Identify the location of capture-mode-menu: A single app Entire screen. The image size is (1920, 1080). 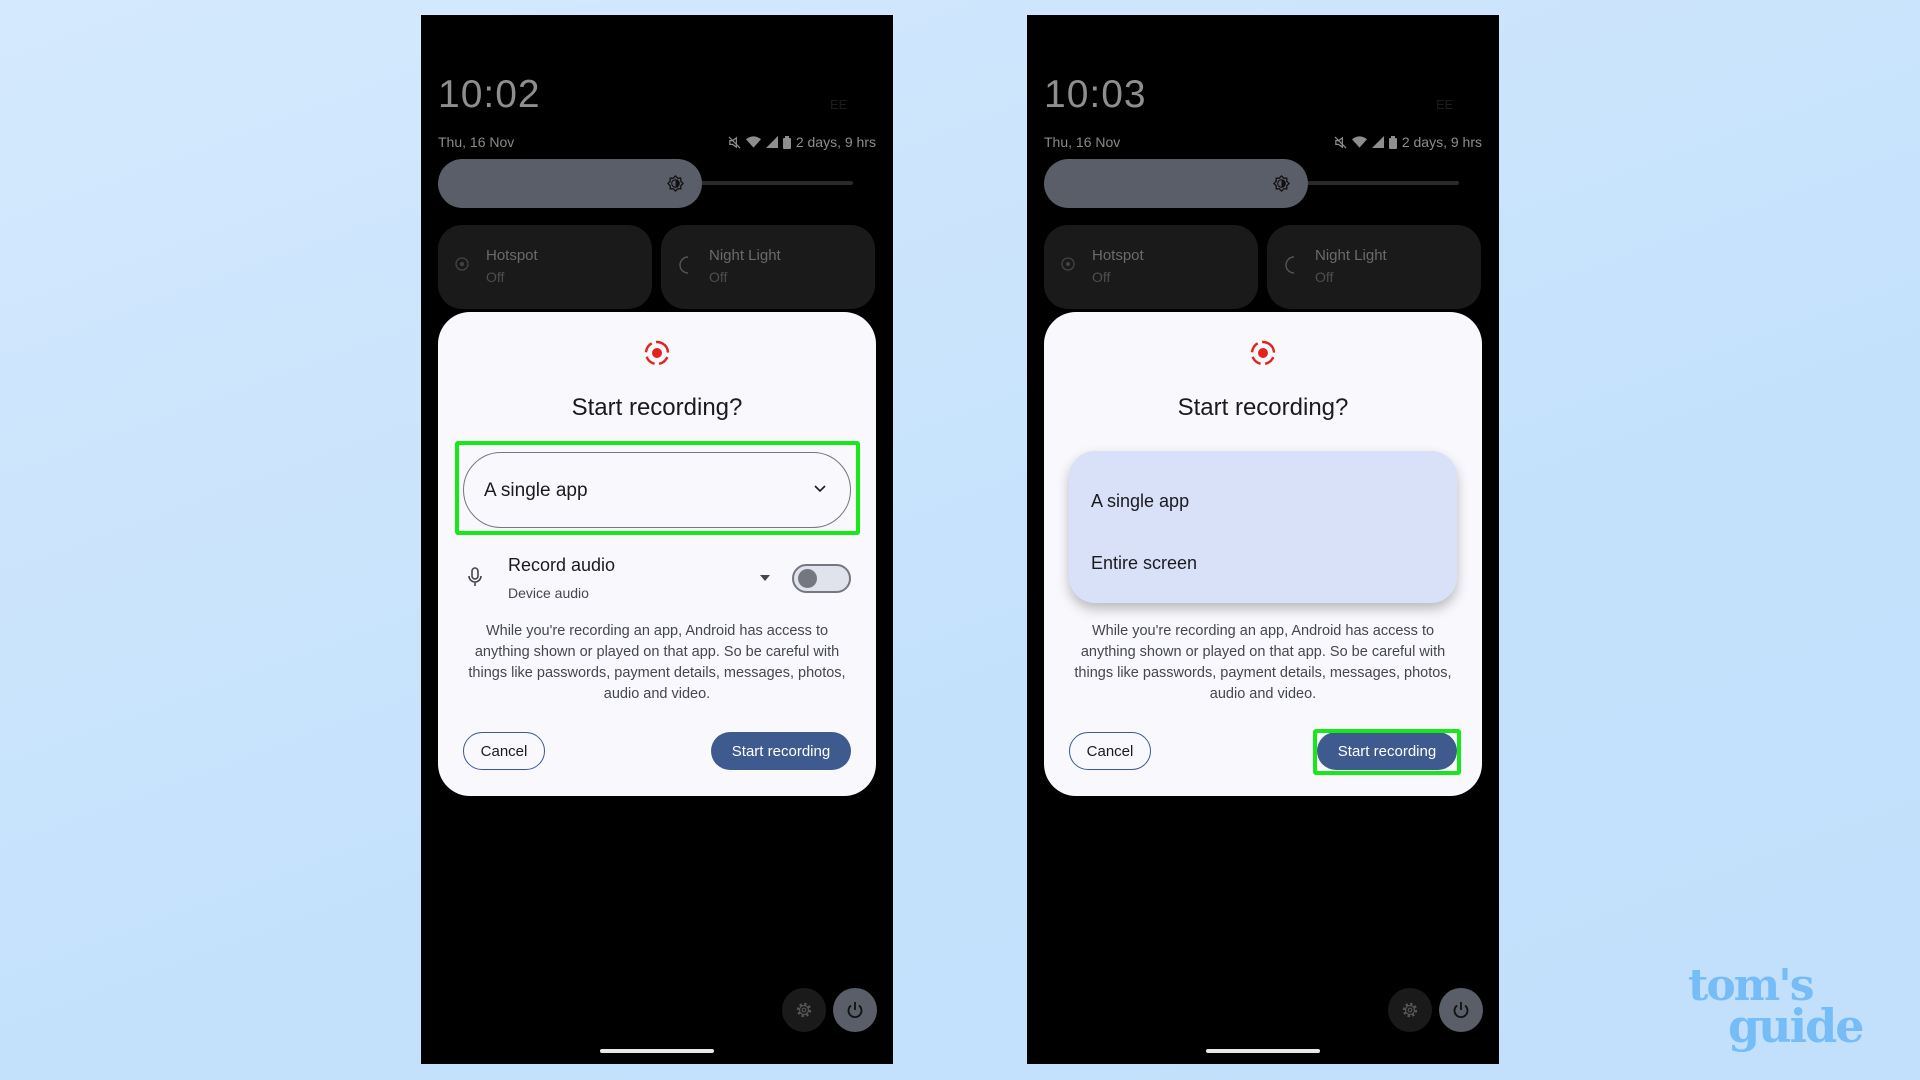
(1263, 527).